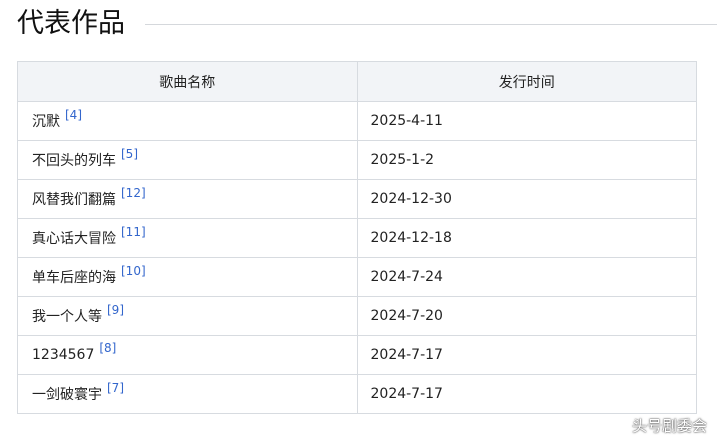 This screenshot has height=446, width=719. I want to click on reference-link: [11], so click(133, 232).